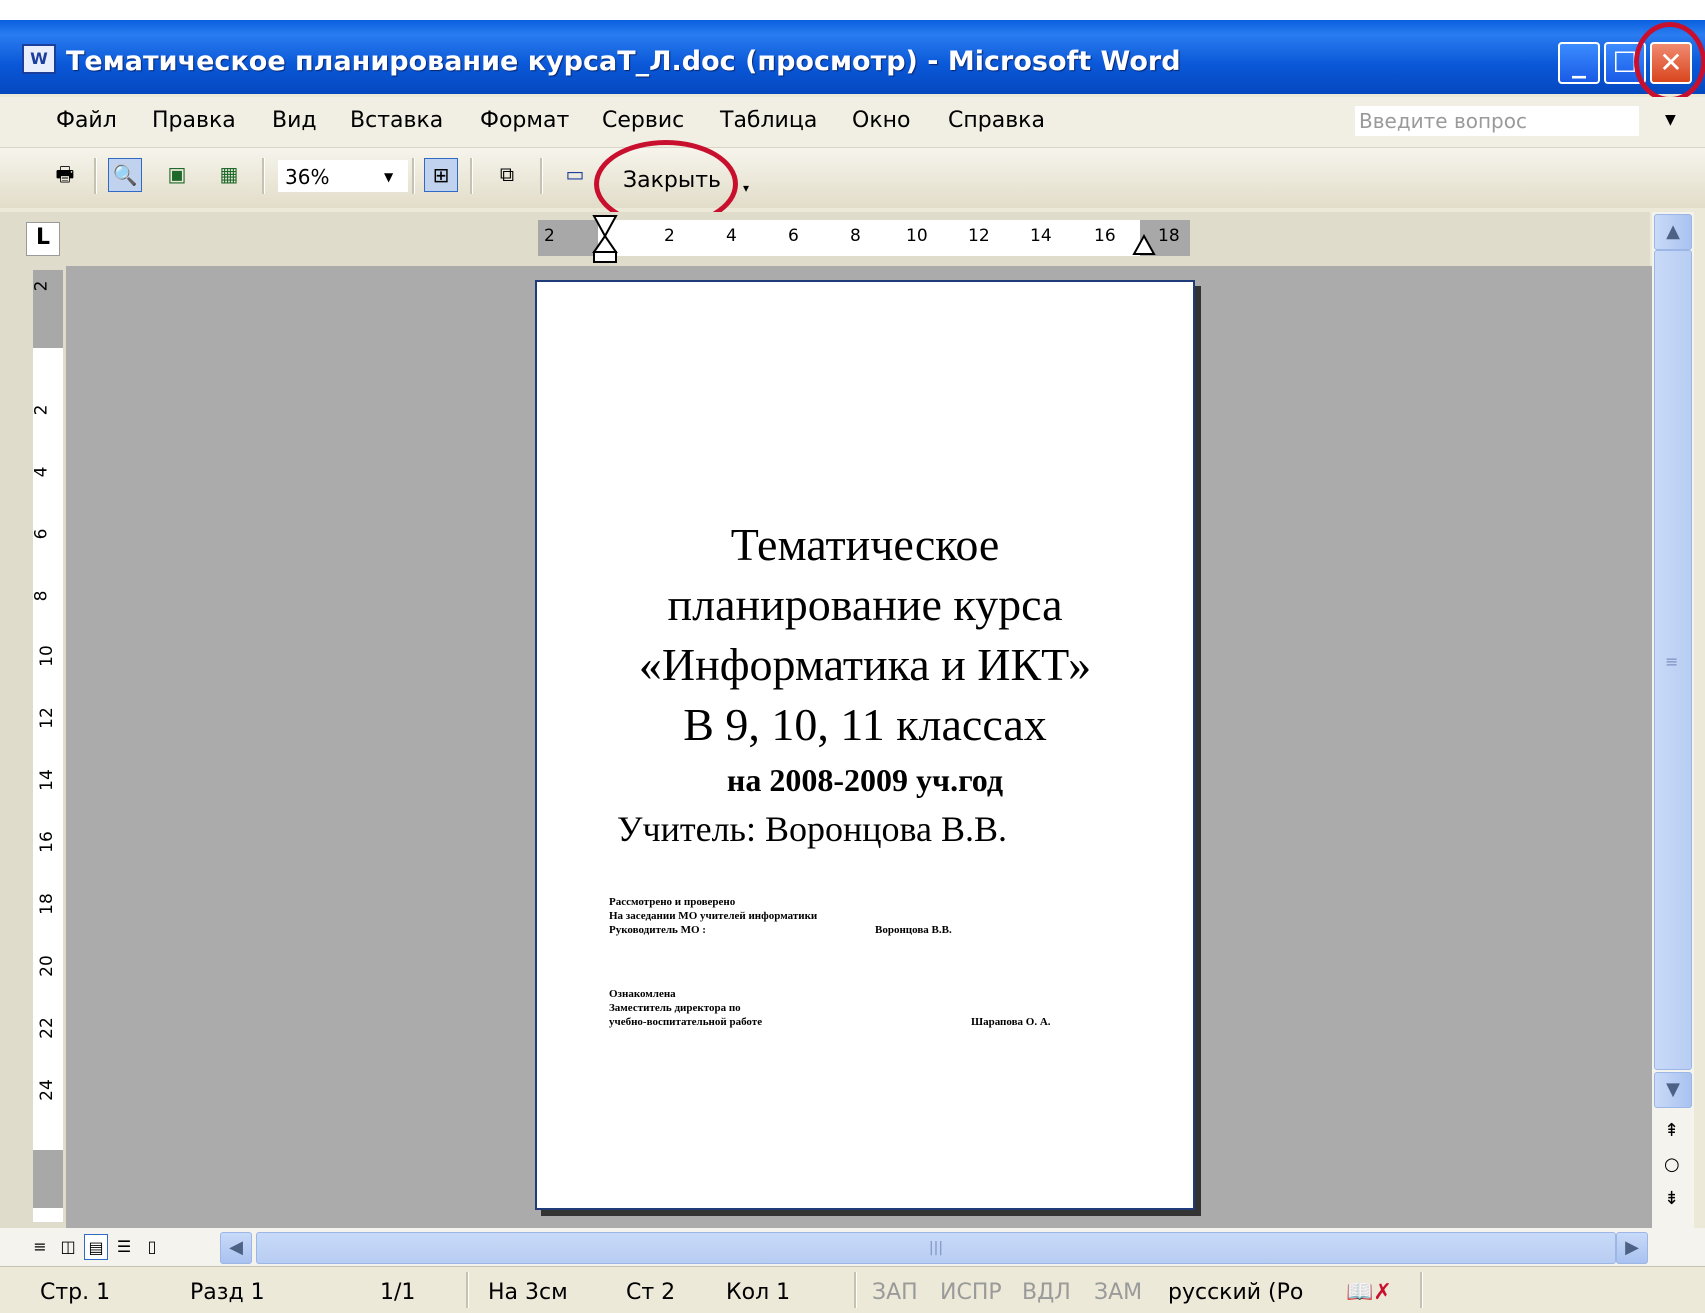  What do you see at coordinates (524, 120) in the screenshot?
I see `menu-format: Формат` at bounding box center [524, 120].